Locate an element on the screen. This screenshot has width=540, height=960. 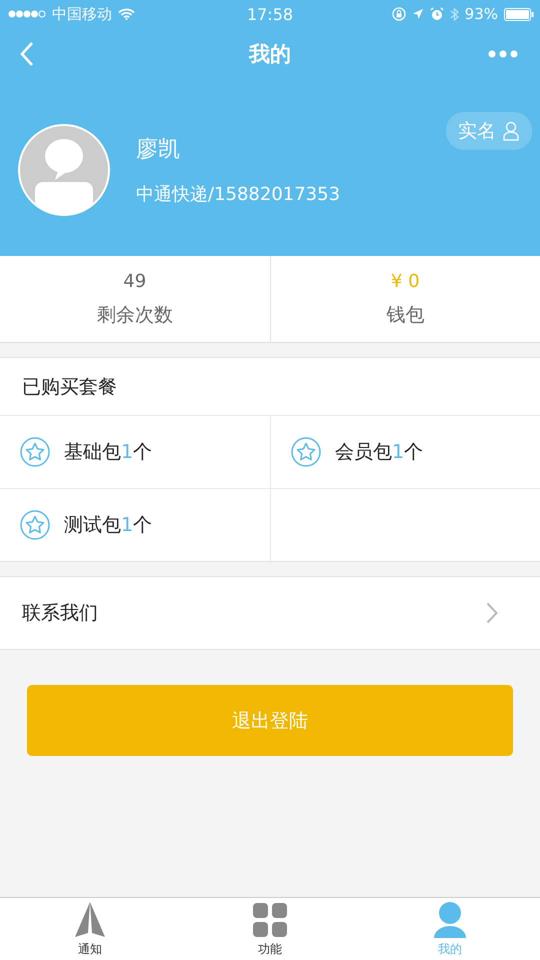
grid-icon is located at coordinates (270, 920).